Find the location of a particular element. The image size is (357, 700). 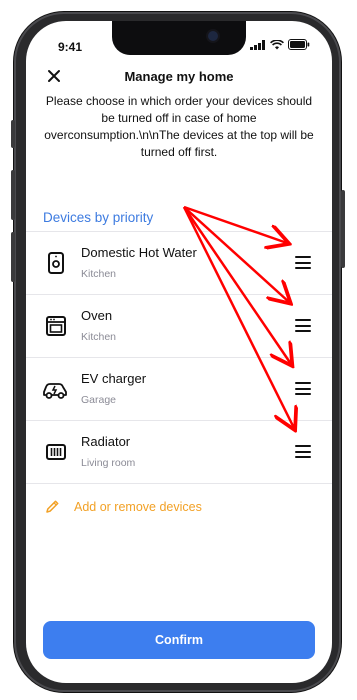

oven-icon is located at coordinates (56, 326).